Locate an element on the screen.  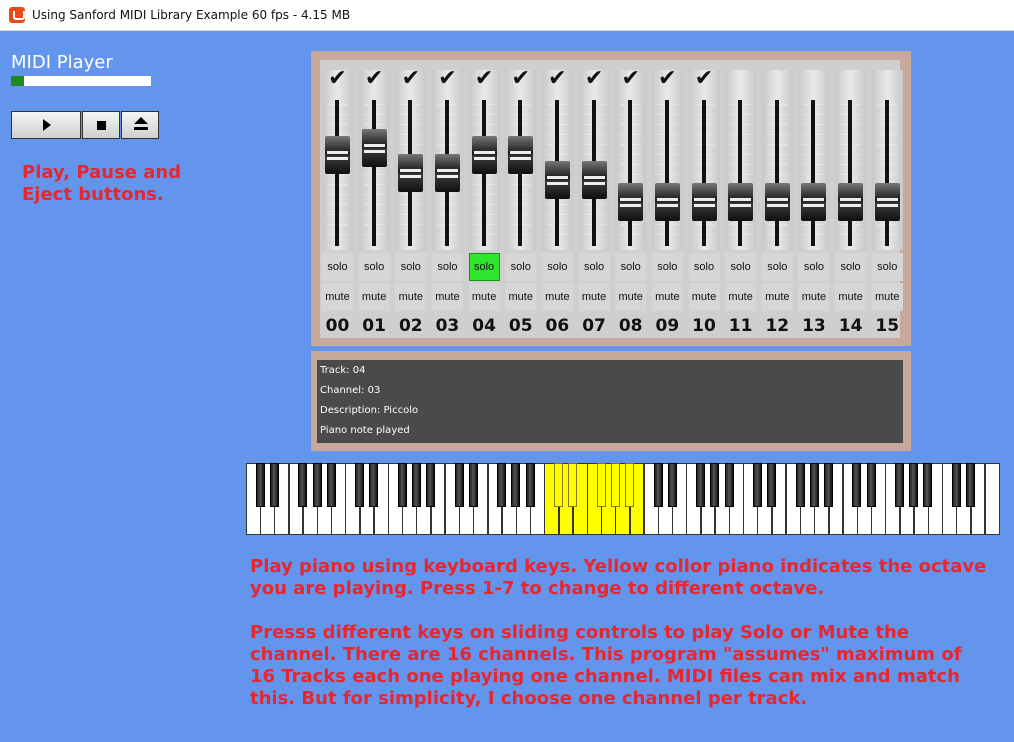
playback-progress-bar is located at coordinates (81, 81).